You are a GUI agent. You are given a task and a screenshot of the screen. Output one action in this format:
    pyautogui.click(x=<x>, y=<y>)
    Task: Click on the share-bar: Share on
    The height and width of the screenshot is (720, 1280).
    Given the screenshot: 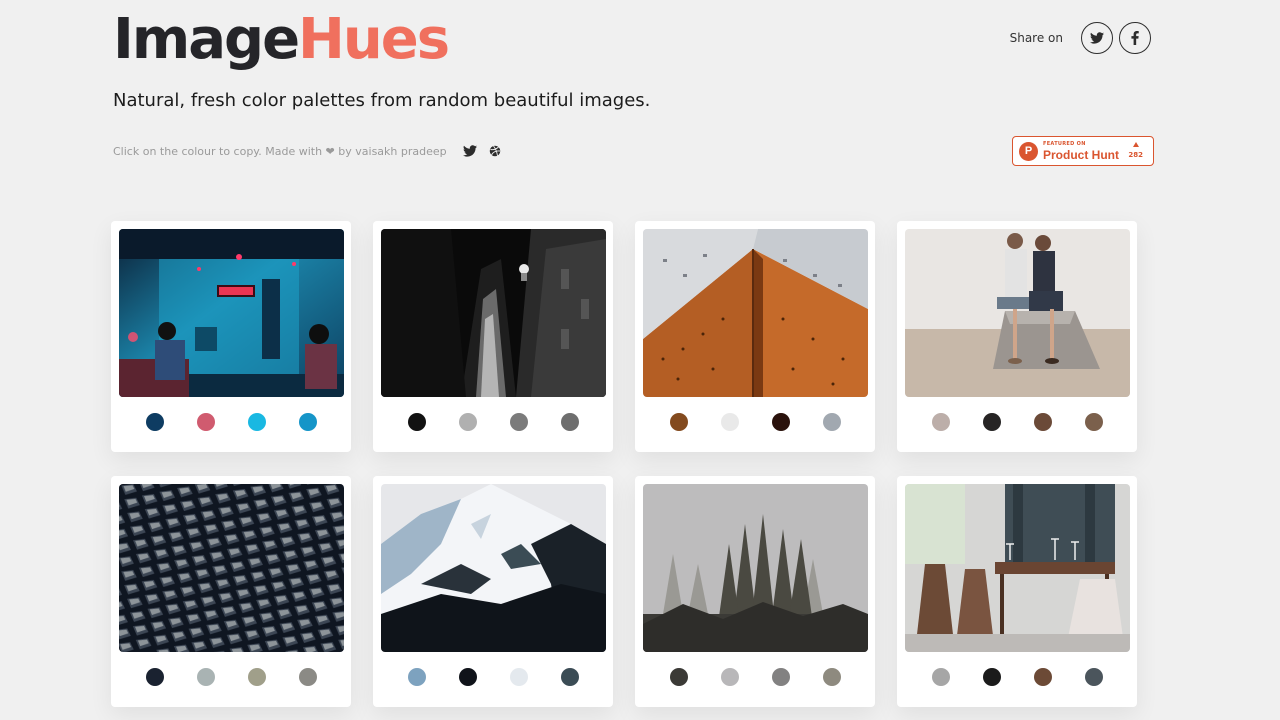 What is the action you would take?
    pyautogui.click(x=1080, y=38)
    